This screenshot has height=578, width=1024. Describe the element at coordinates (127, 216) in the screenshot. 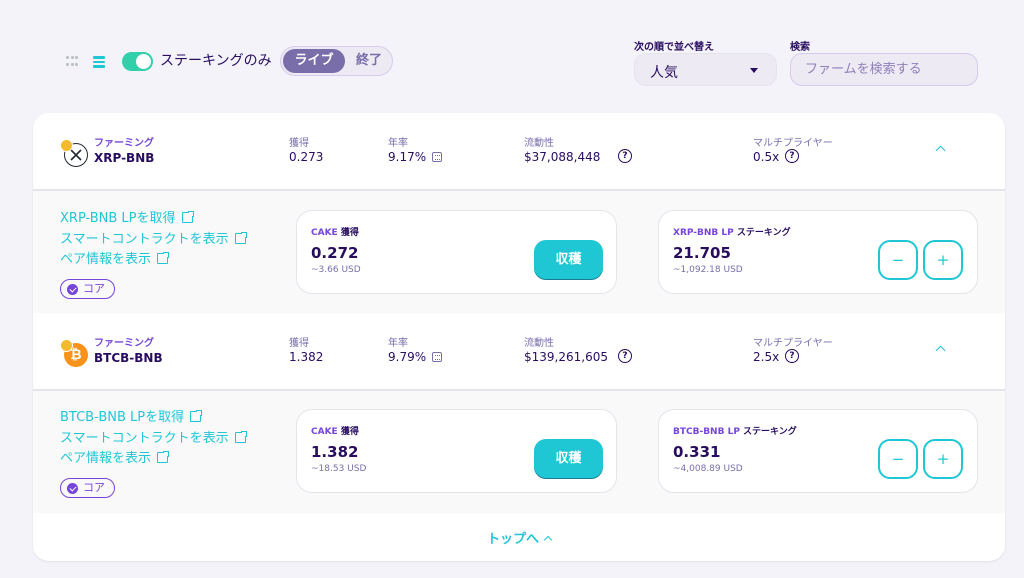

I see `get-lp-link: XRP-BNB LPを取得` at that location.